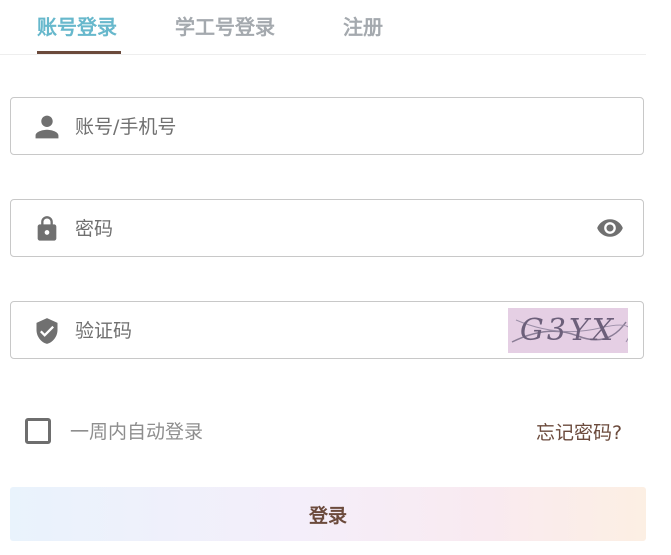 The height and width of the screenshot is (555, 671). I want to click on active-tab-indicator, so click(79, 52).